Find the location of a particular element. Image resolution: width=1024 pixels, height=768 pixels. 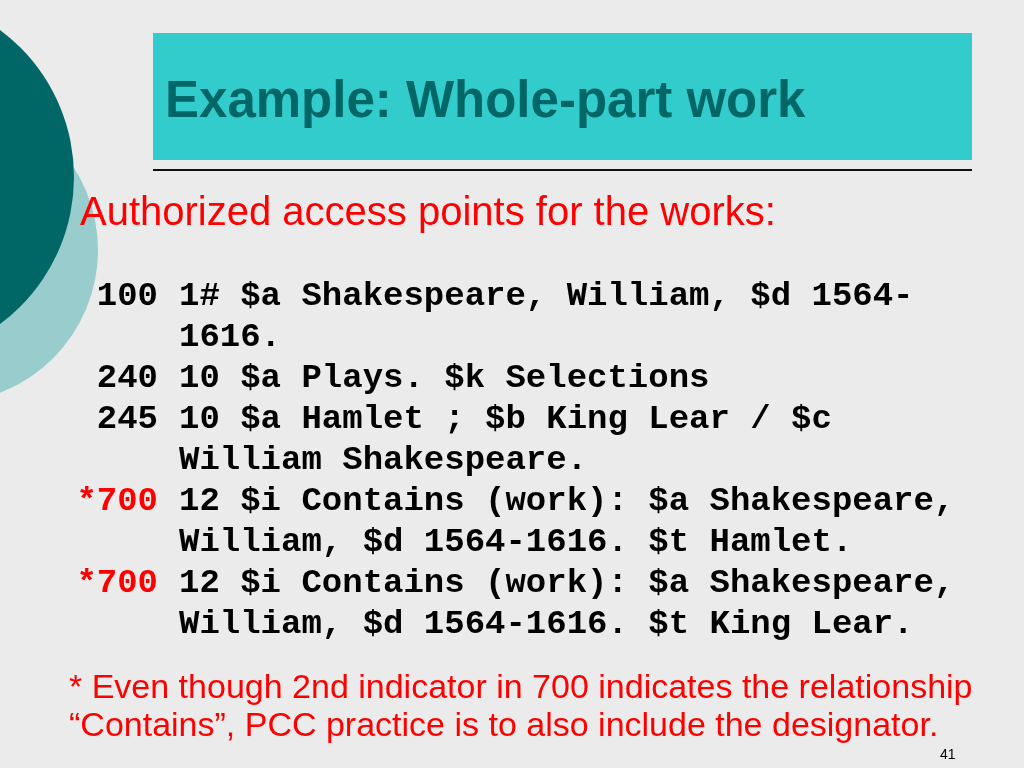

field-content: 10 $a Hamlet ; $b King Lear / $c William Shakespeare. is located at coordinates (505, 440).